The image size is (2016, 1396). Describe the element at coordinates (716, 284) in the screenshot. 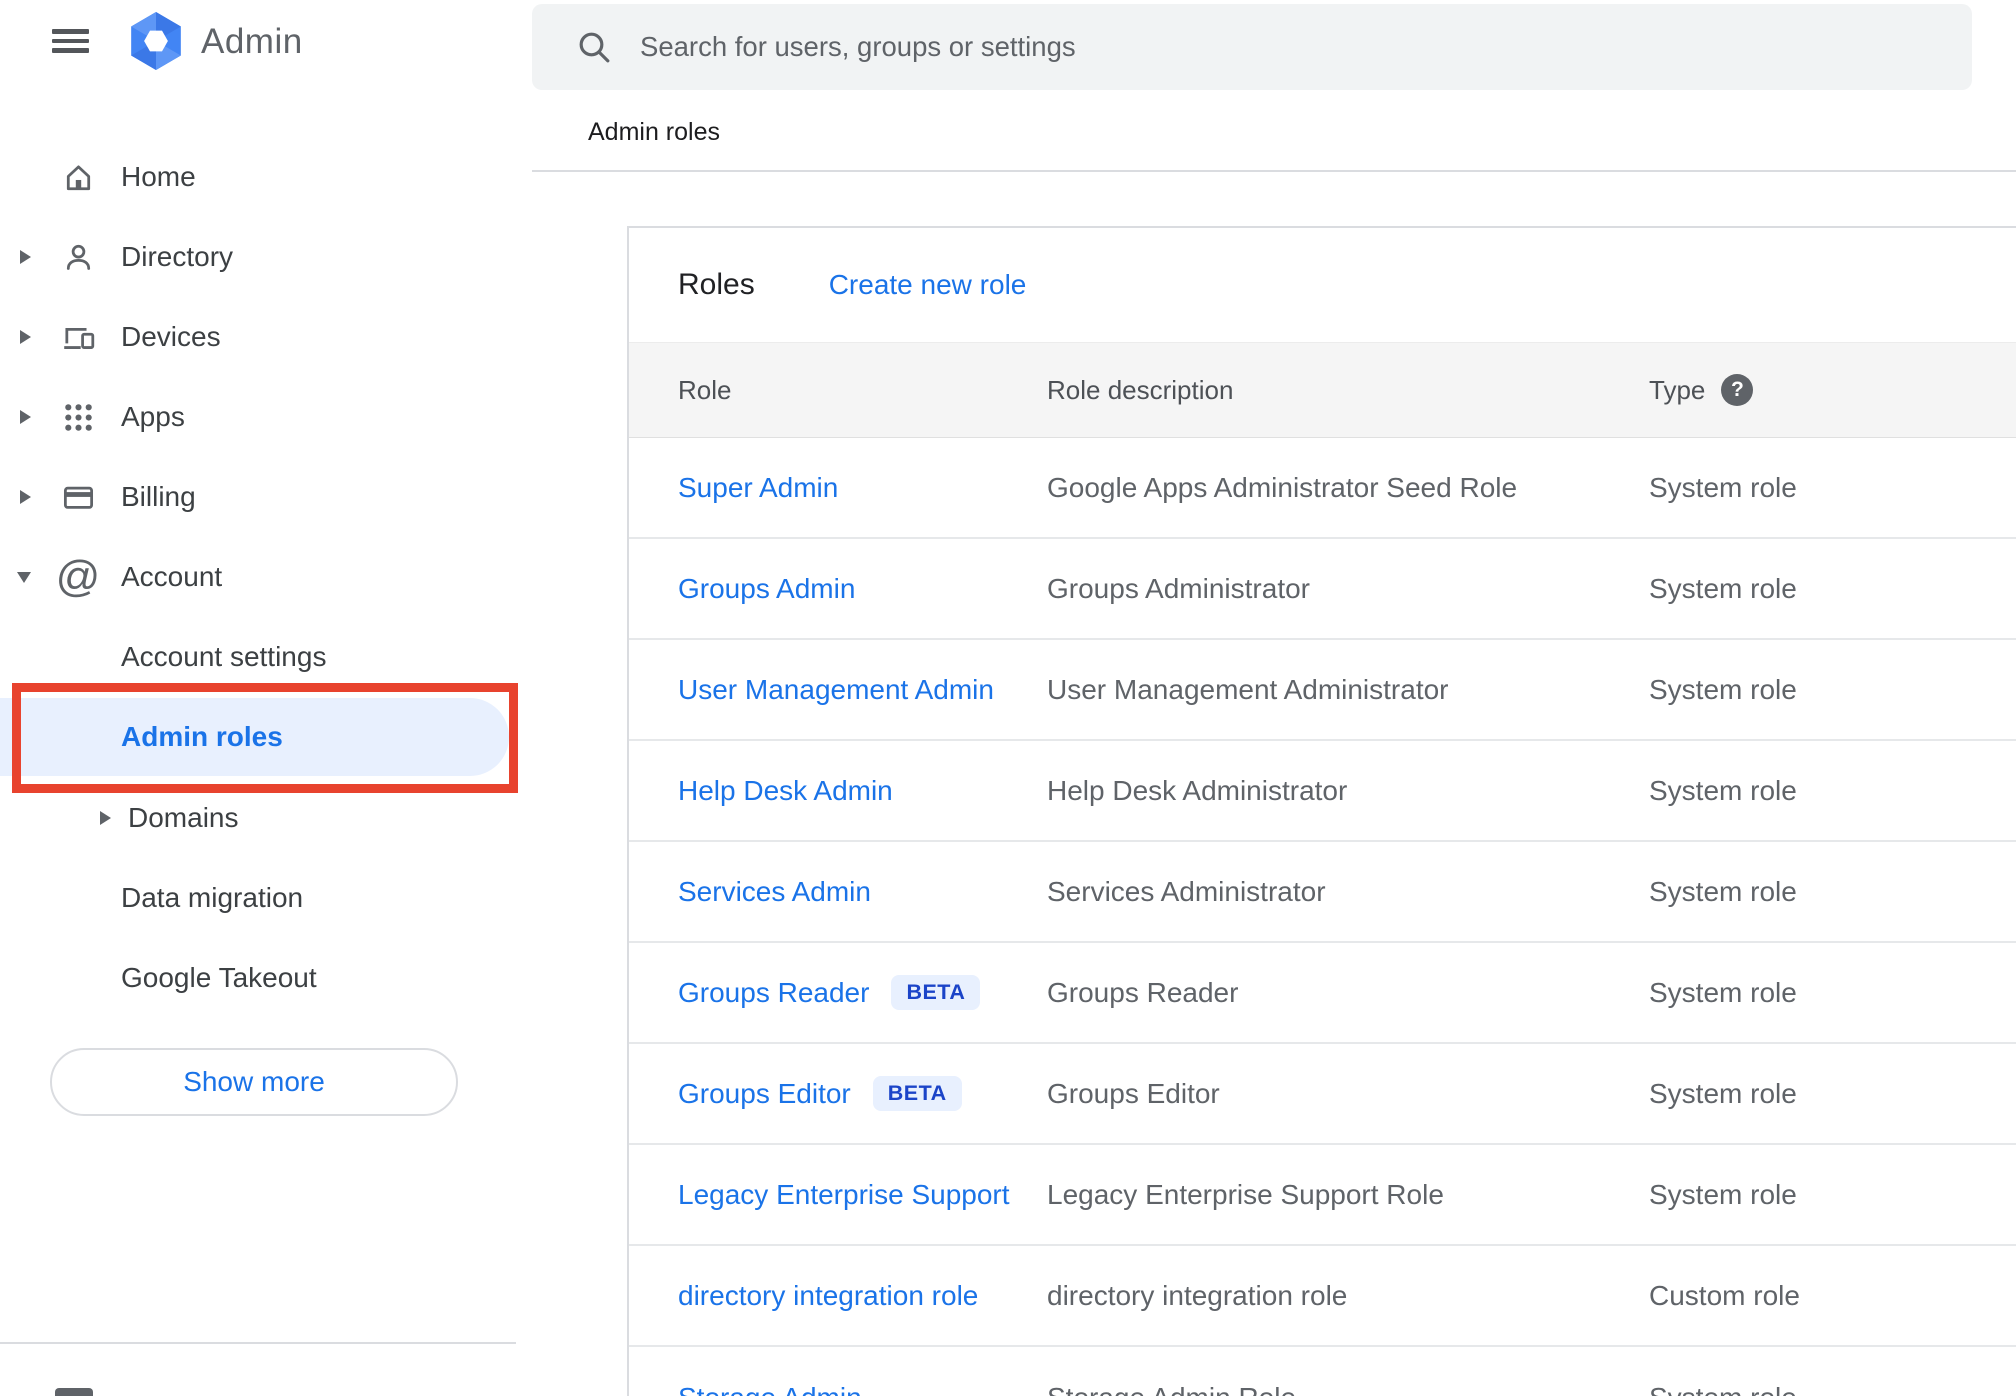

I see `roles-title: Roles` at that location.